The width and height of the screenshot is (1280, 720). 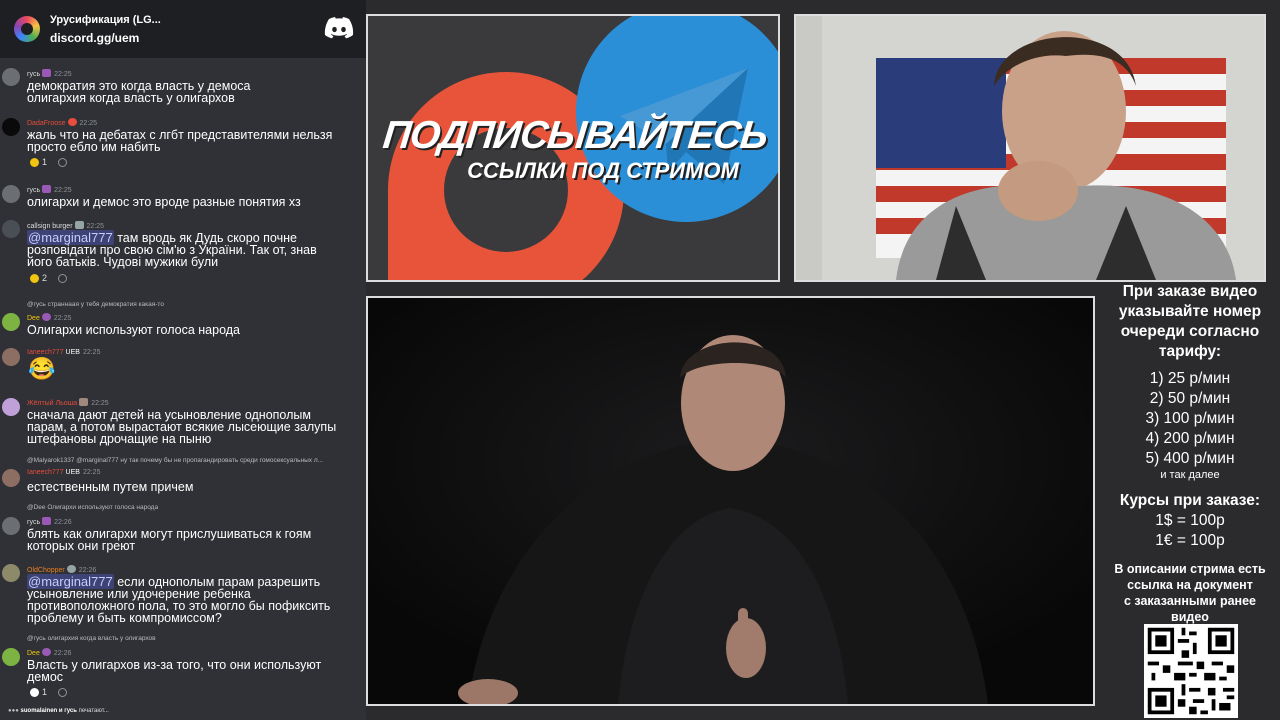 I want to click on message-author: DadaFroose, so click(x=46, y=123).